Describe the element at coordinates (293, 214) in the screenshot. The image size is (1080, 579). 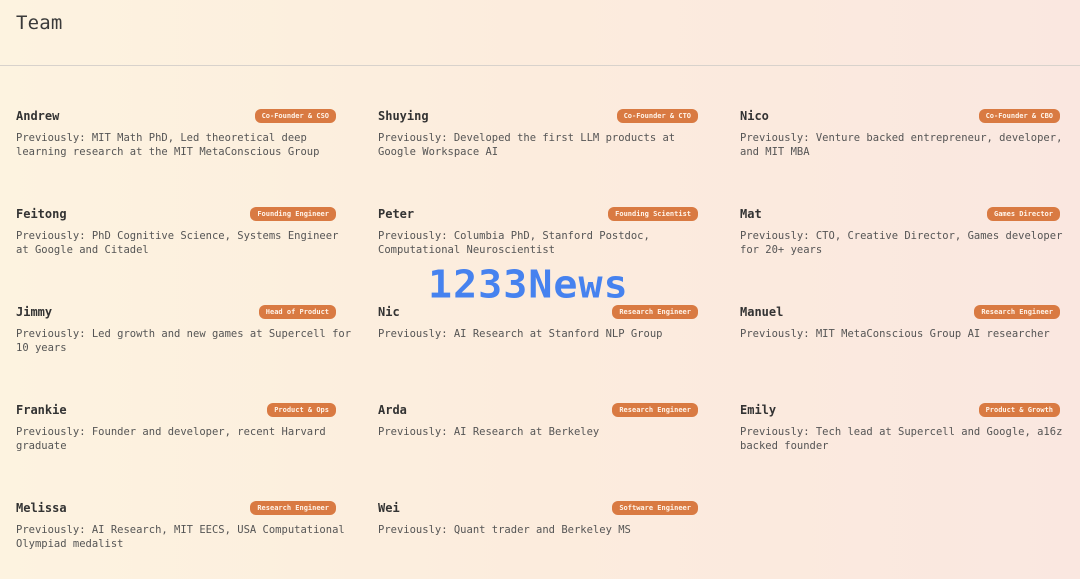
I see `role-badge: Founding Engineer` at that location.